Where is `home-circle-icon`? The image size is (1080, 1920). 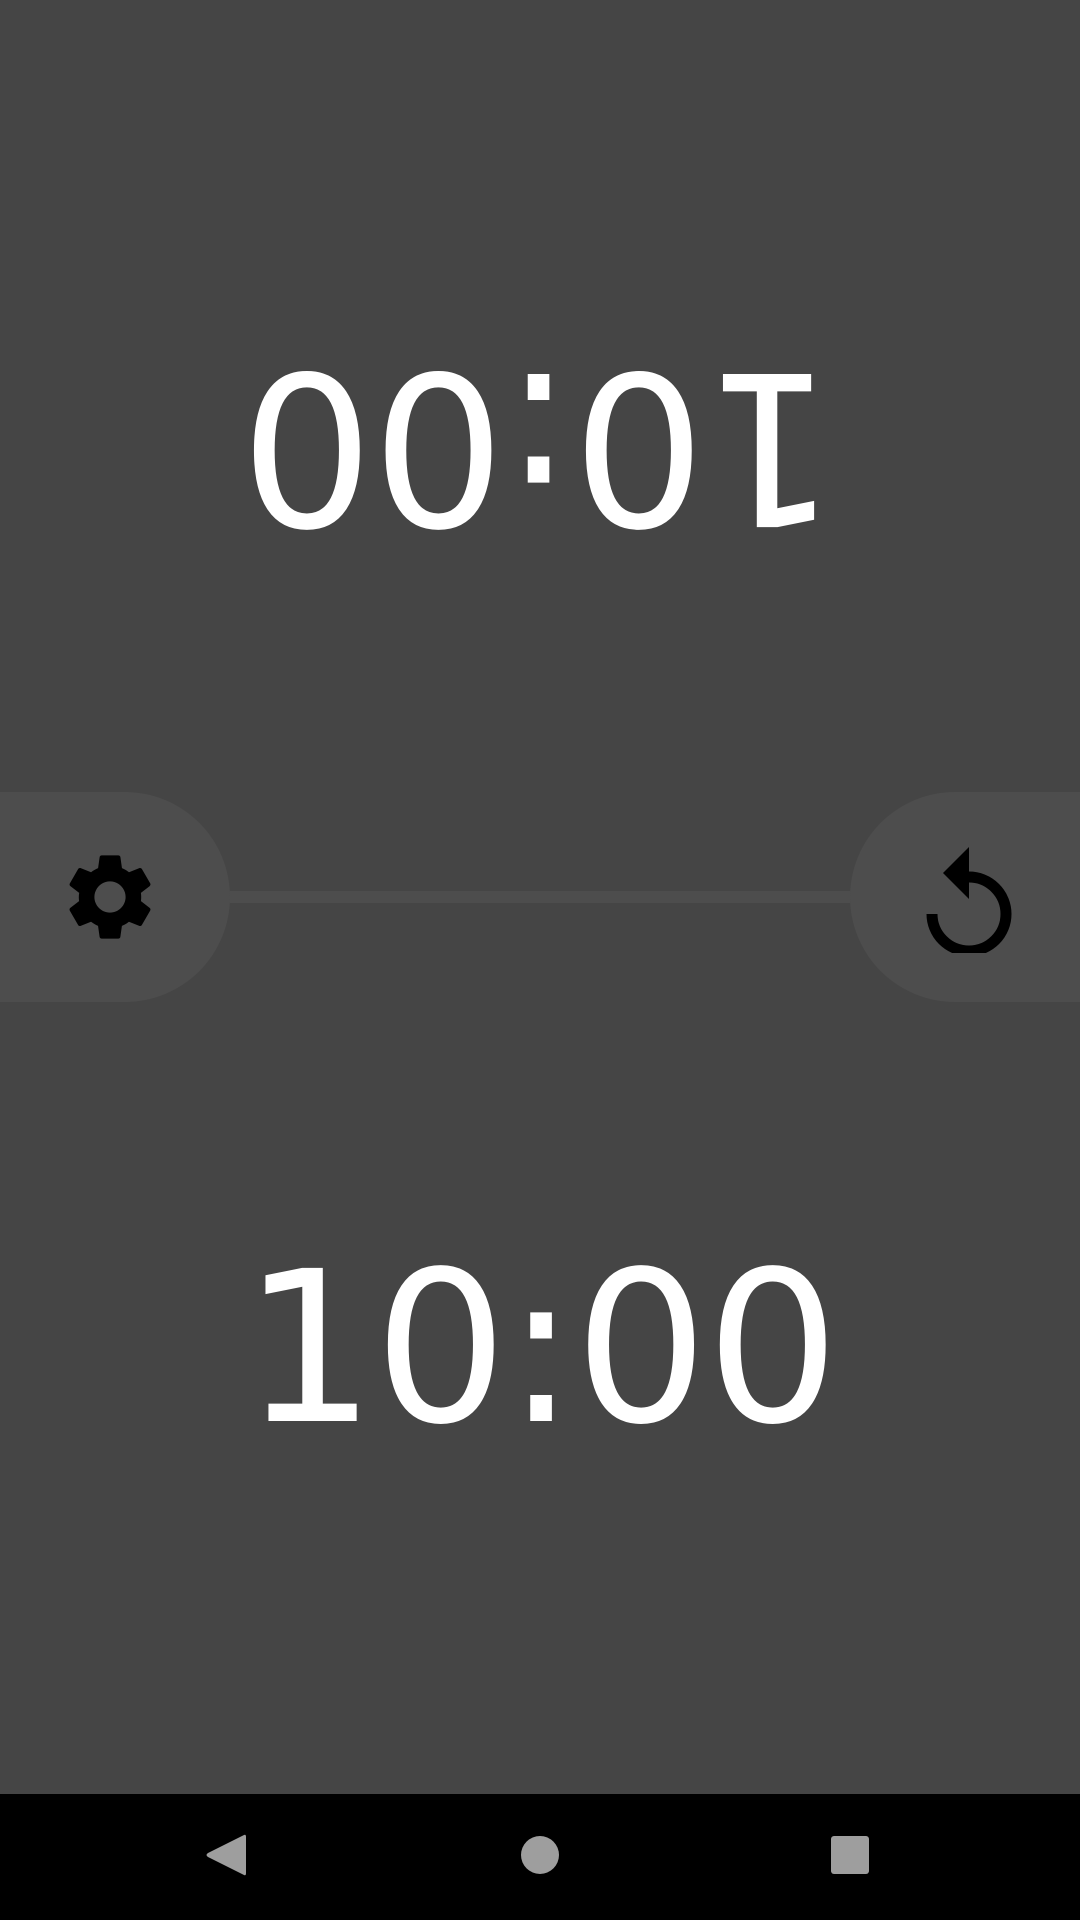 home-circle-icon is located at coordinates (540, 1857).